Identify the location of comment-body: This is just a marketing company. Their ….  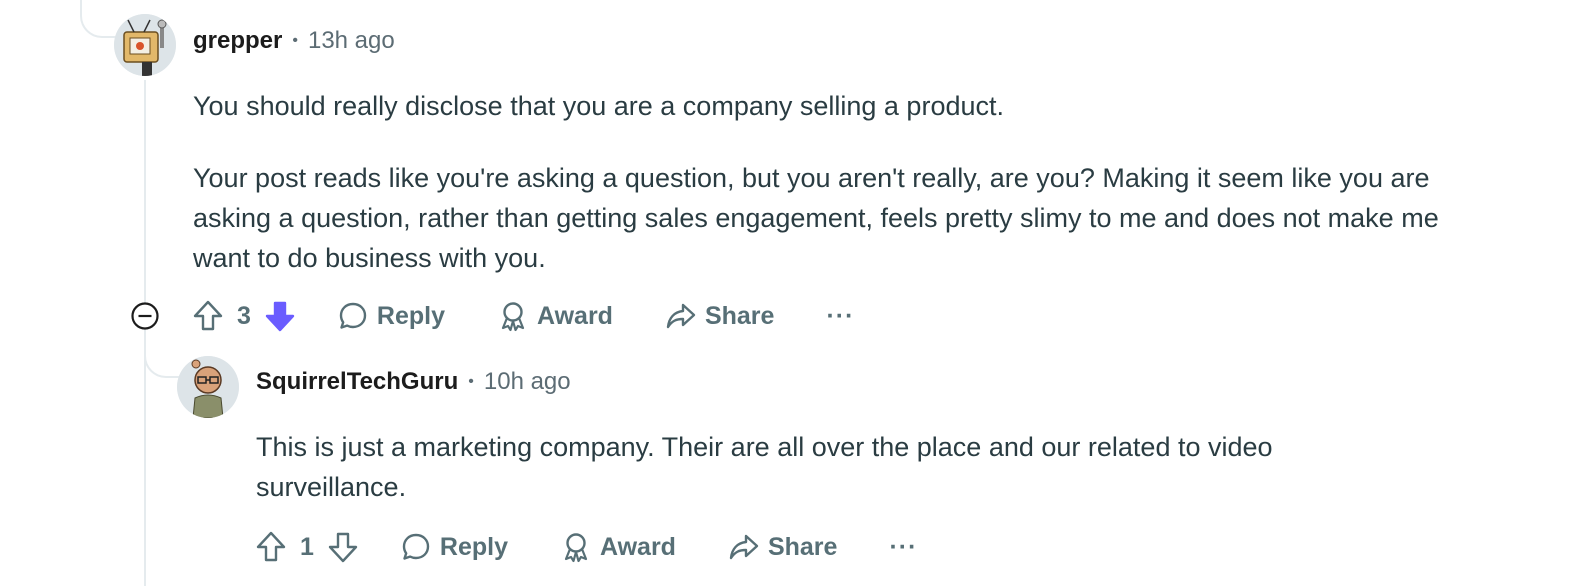
(816, 467).